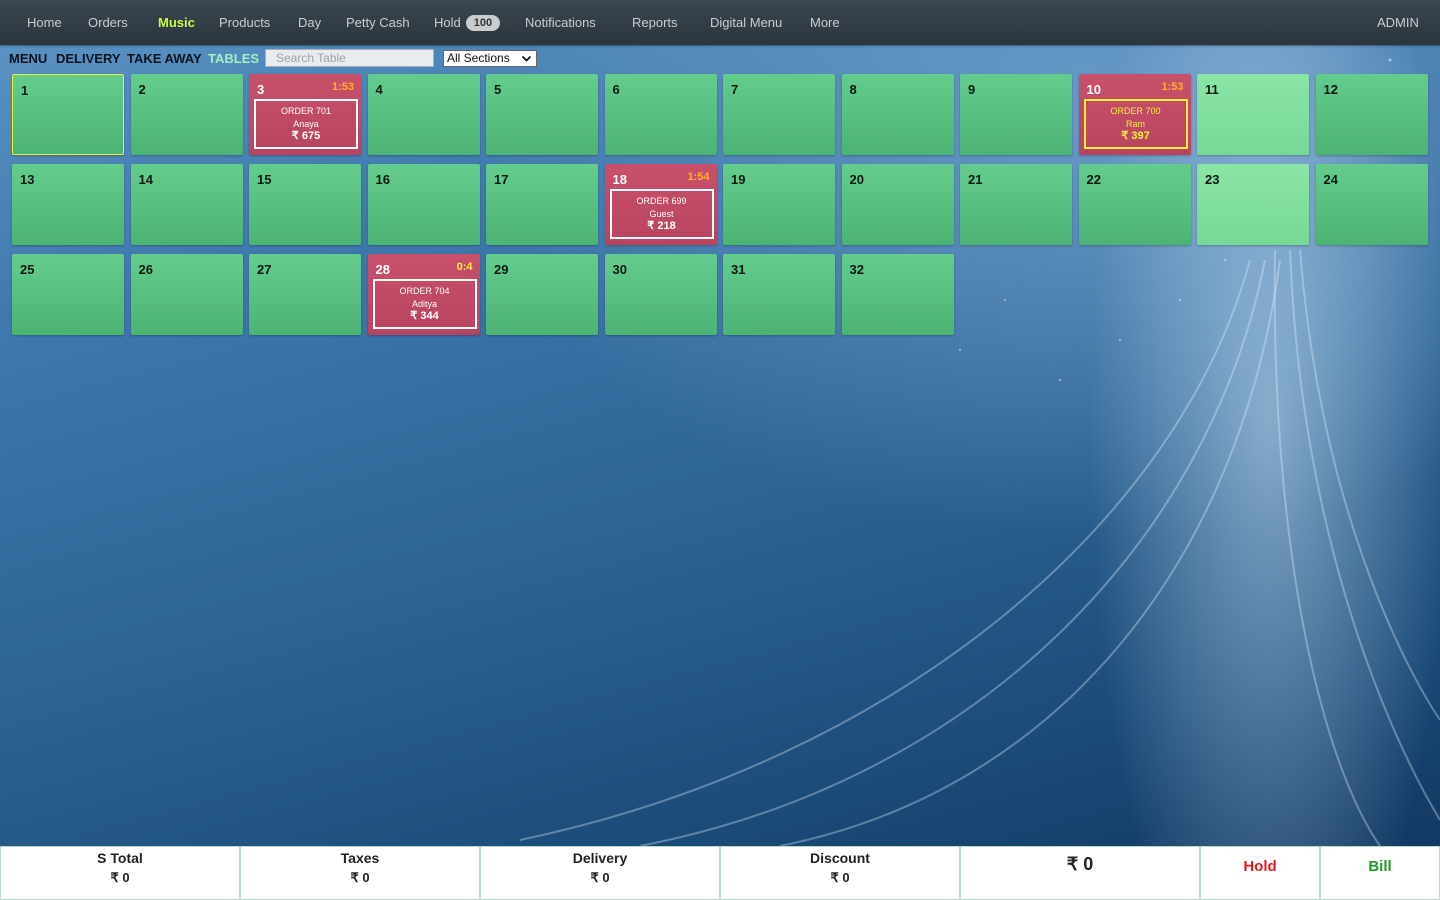 This screenshot has width=1440, height=900. Describe the element at coordinates (88, 58) in the screenshot. I see `tab-delivery: DELIVERY` at that location.